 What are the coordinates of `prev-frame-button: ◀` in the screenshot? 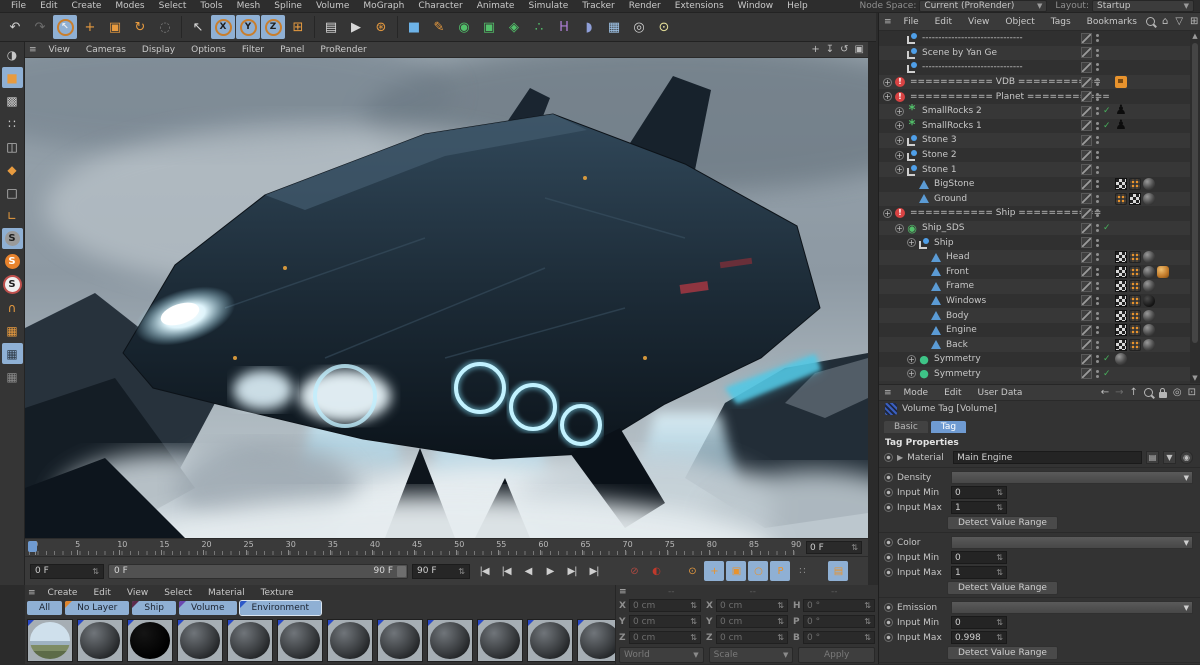 It's located at (528, 571).